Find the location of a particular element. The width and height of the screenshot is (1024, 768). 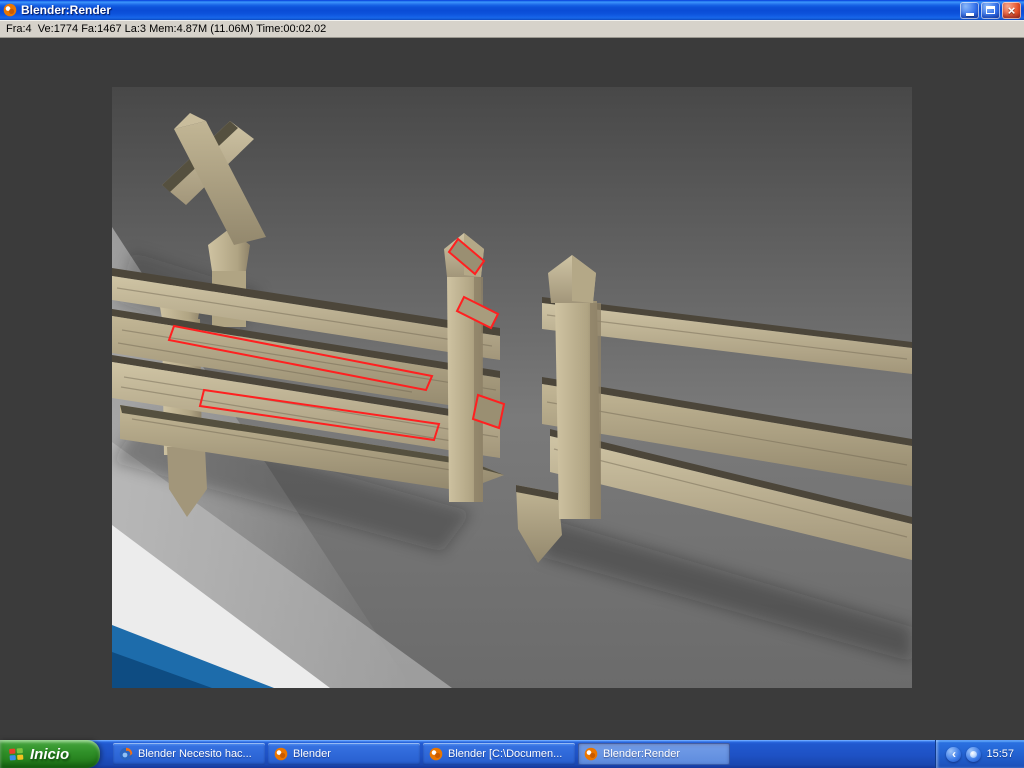

system-tray: ‹ 15:57 is located at coordinates (979, 754).